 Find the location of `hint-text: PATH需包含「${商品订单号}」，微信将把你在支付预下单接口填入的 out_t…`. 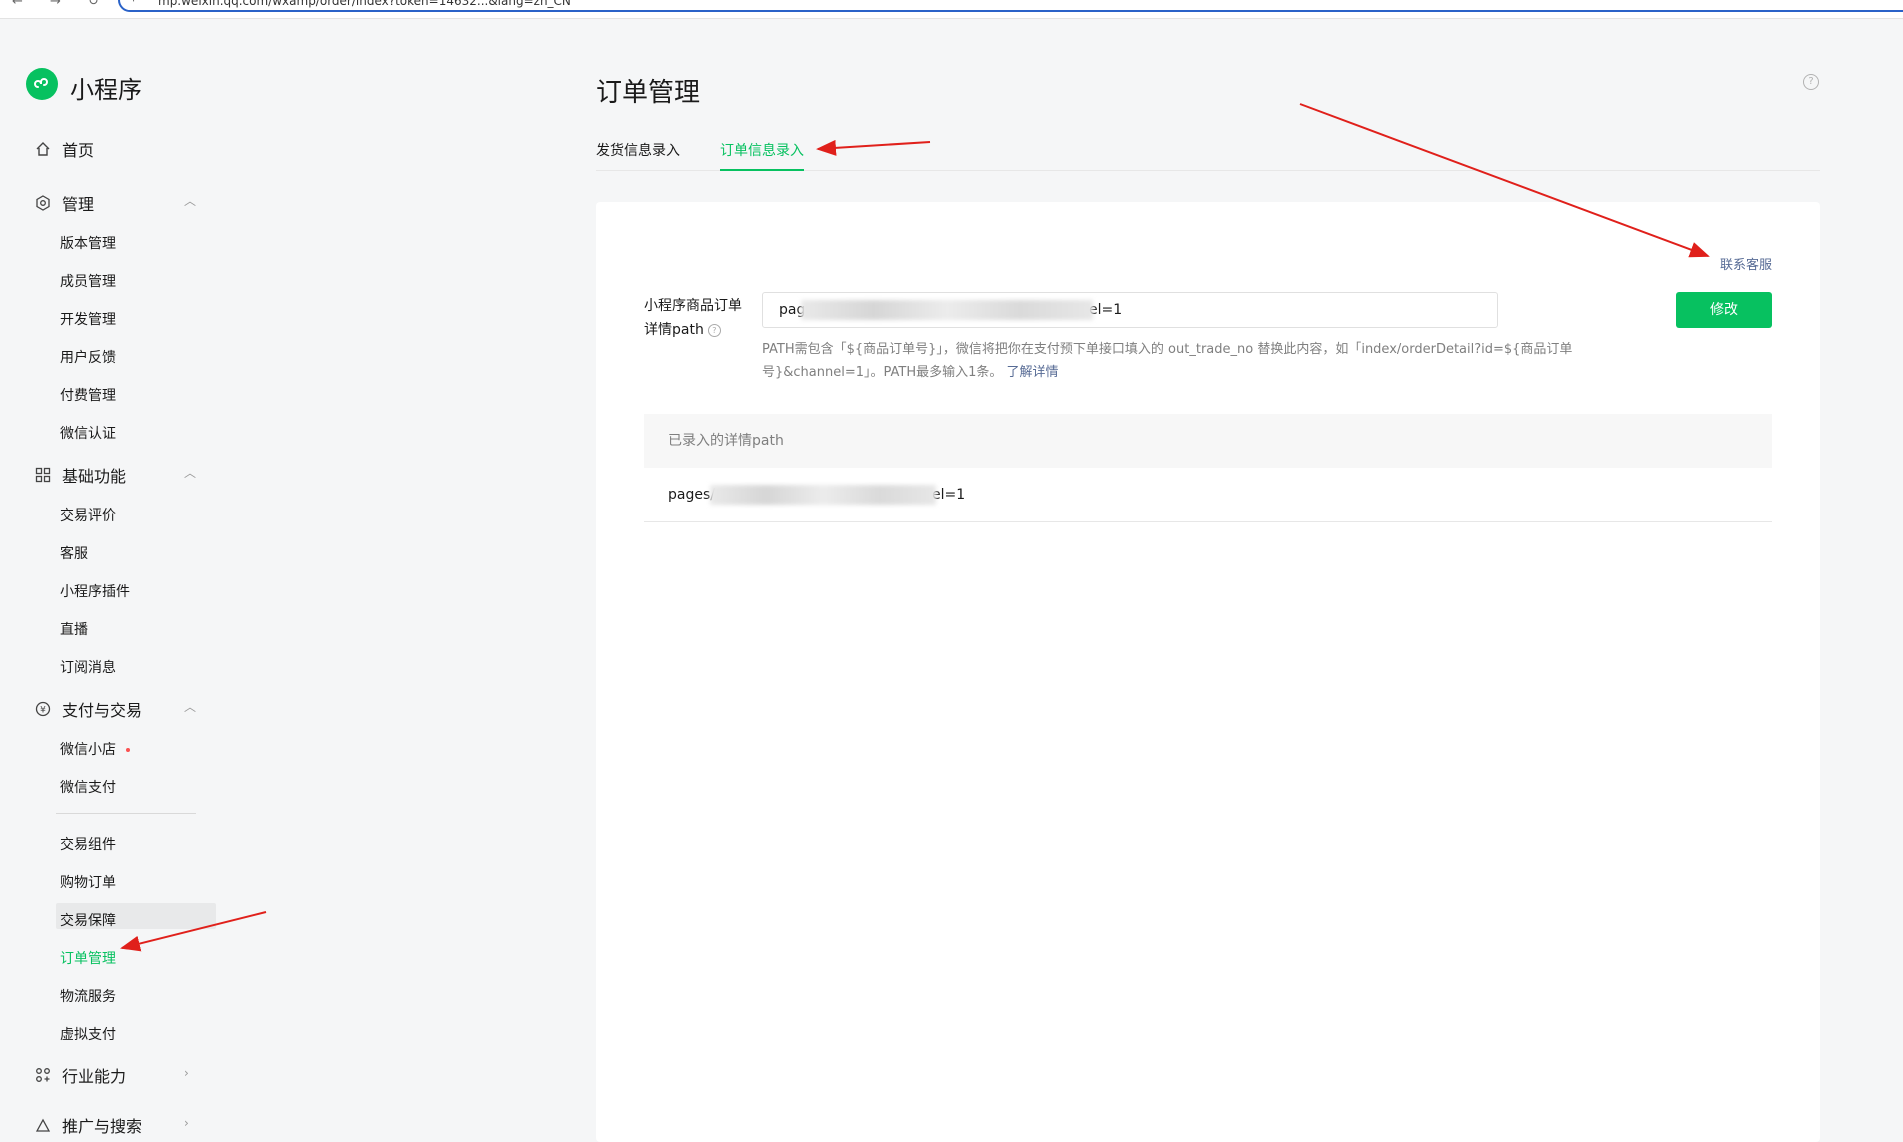

hint-text: PATH需包含「${商品订单号}」，微信将把你在支付预下单接口填入的 out_t… is located at coordinates (1167, 361).